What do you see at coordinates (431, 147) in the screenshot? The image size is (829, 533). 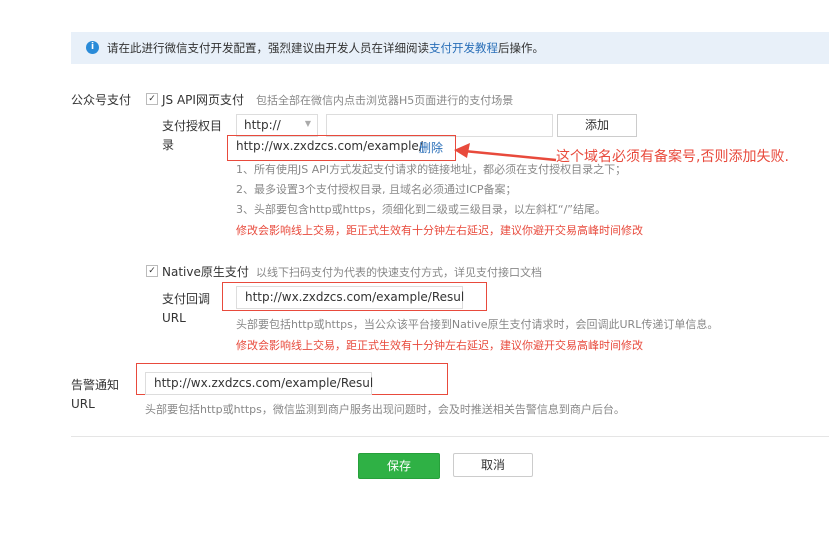 I see `delete-dir-link: 删除` at bounding box center [431, 147].